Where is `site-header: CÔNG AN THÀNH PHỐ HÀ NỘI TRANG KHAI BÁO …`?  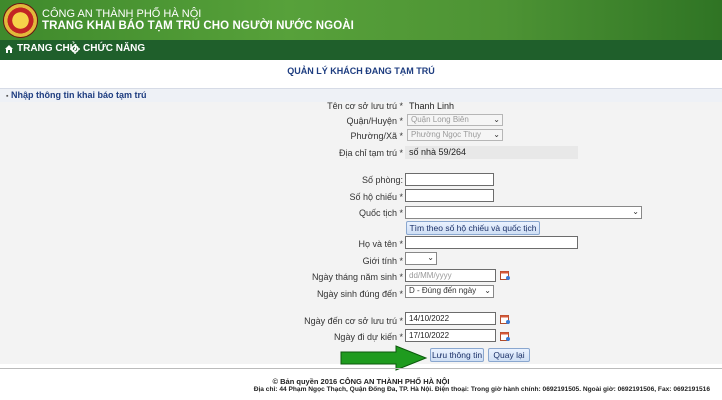
site-header: CÔNG AN THÀNH PHỐ HÀ NỘI TRANG KHAI BÁO … is located at coordinates (361, 20).